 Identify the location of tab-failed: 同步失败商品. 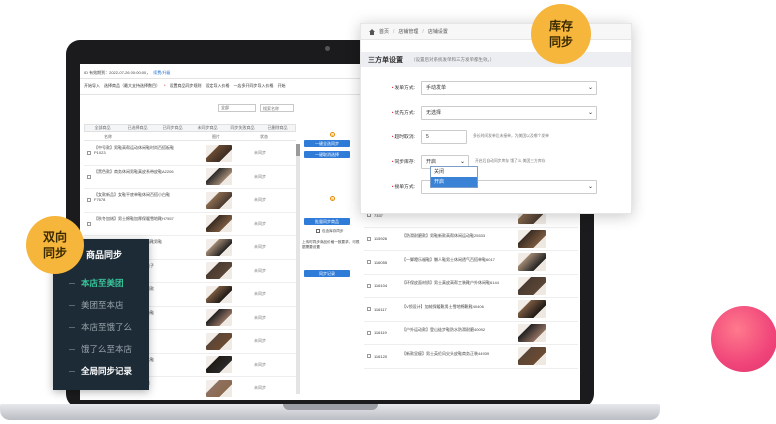
(242, 128).